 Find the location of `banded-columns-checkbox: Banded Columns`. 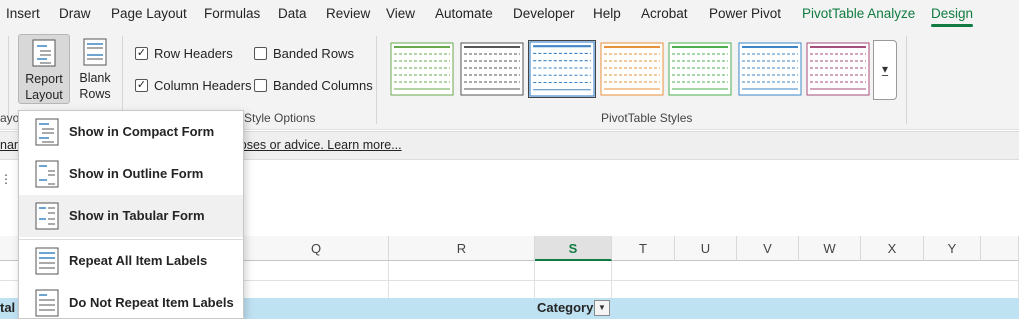

banded-columns-checkbox: Banded Columns is located at coordinates (313, 85).